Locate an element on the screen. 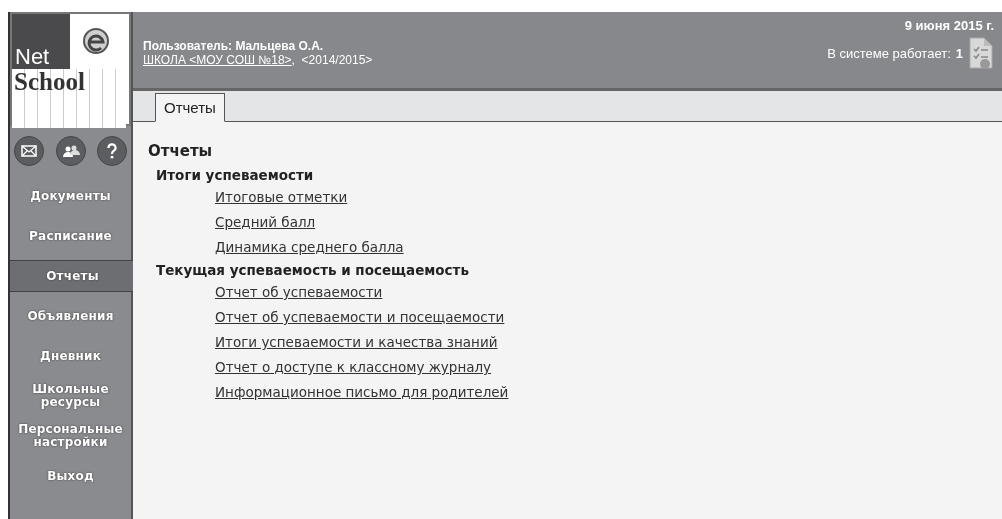 The width and height of the screenshot is (1002, 519). mail-icon is located at coordinates (29, 151).